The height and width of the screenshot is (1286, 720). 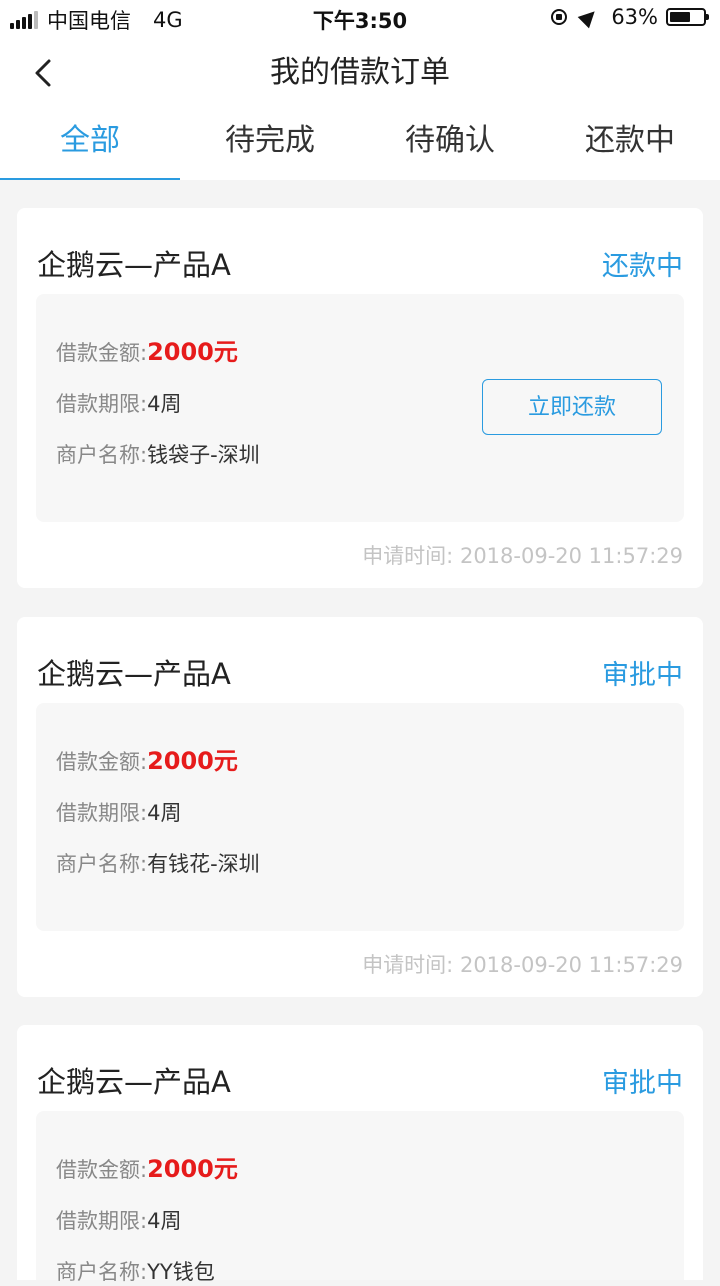 I want to click on battery-percent: 63%, so click(x=634, y=17).